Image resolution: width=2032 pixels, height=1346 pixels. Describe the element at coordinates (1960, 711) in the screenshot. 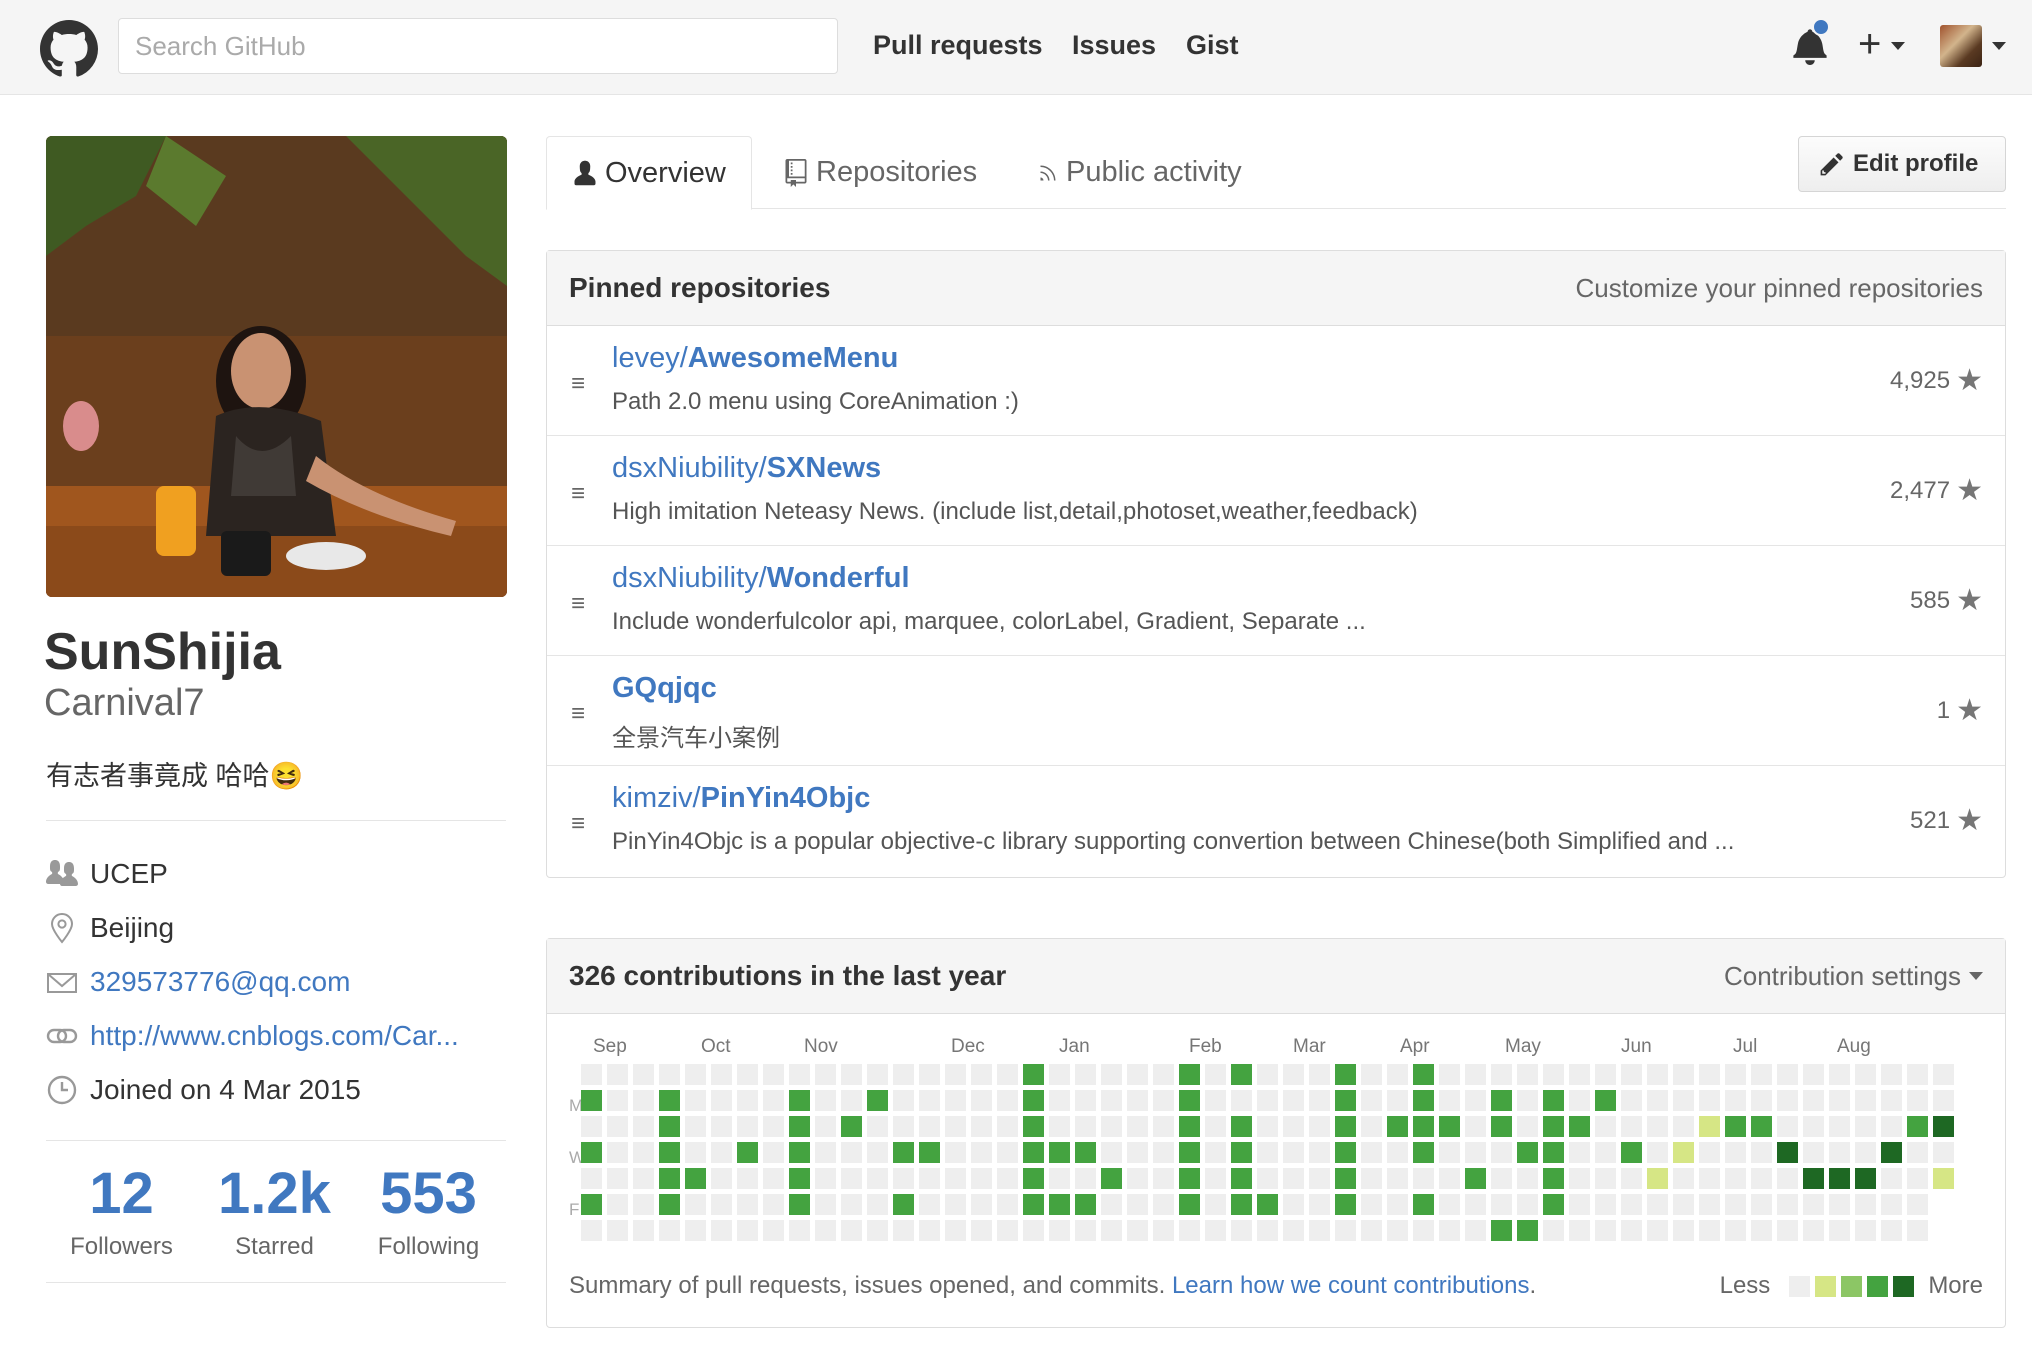

I see `repo-stars: 1 ★` at that location.